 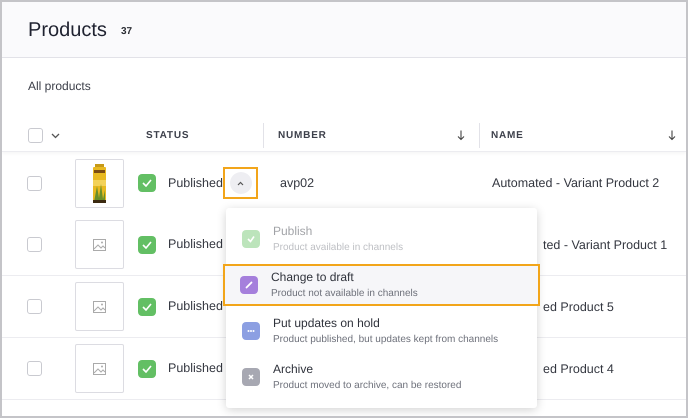 I want to click on status-toggle-button, so click(x=240, y=183).